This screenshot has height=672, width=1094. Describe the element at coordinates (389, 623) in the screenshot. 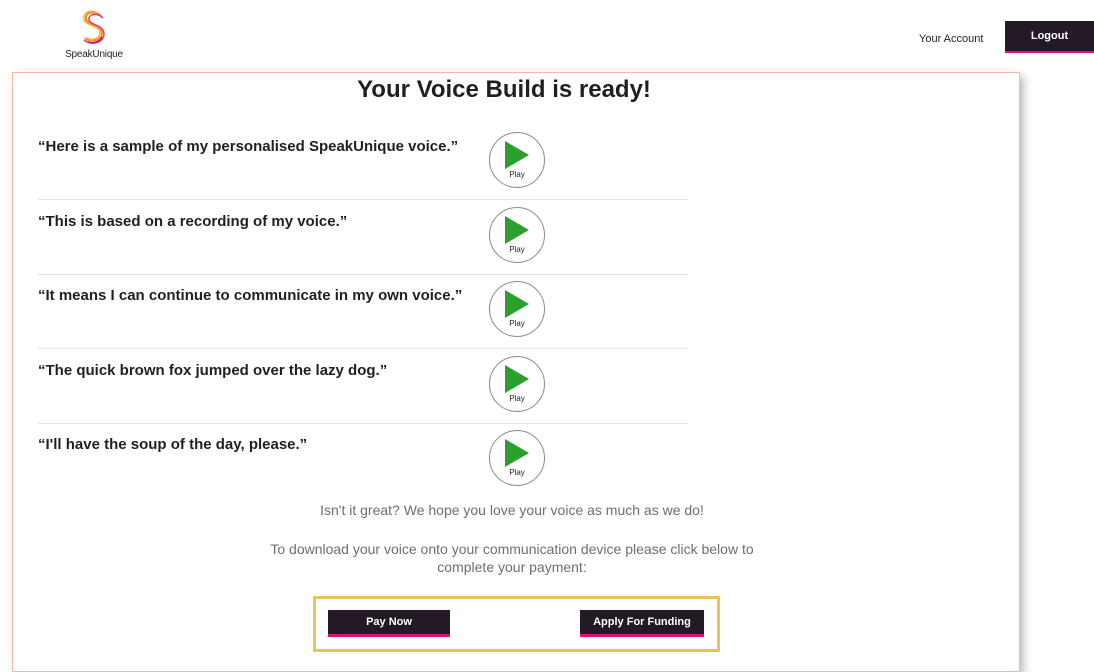

I see `pay-now-button: Pay Now` at that location.